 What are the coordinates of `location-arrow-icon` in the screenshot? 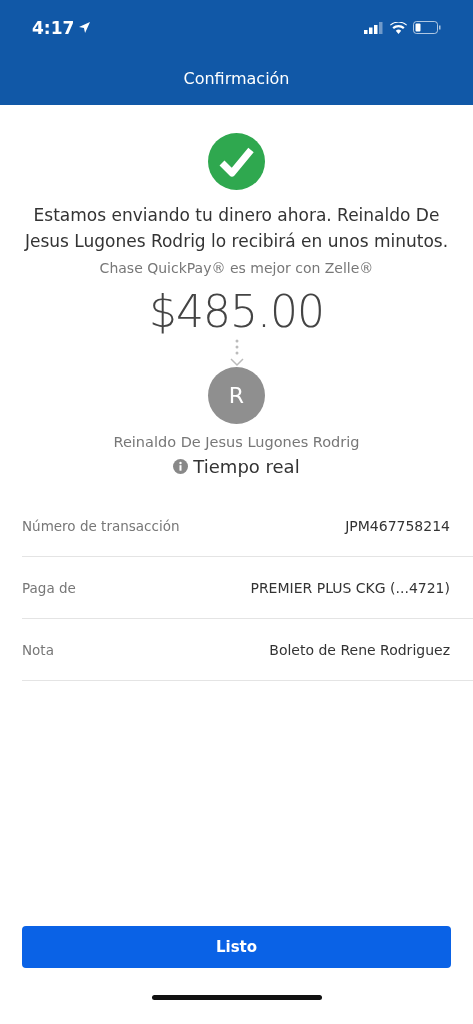 It's located at (85, 27).